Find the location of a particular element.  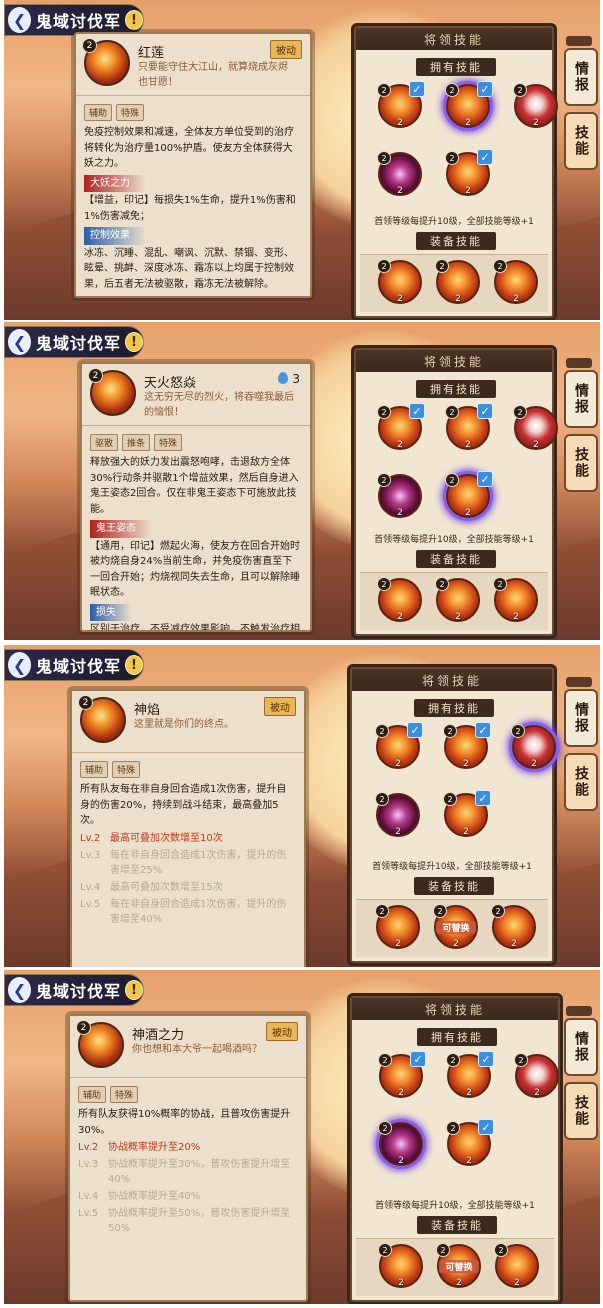

level-upgrade-row: Lv.2 协战概率提升至20% is located at coordinates (188, 1147).